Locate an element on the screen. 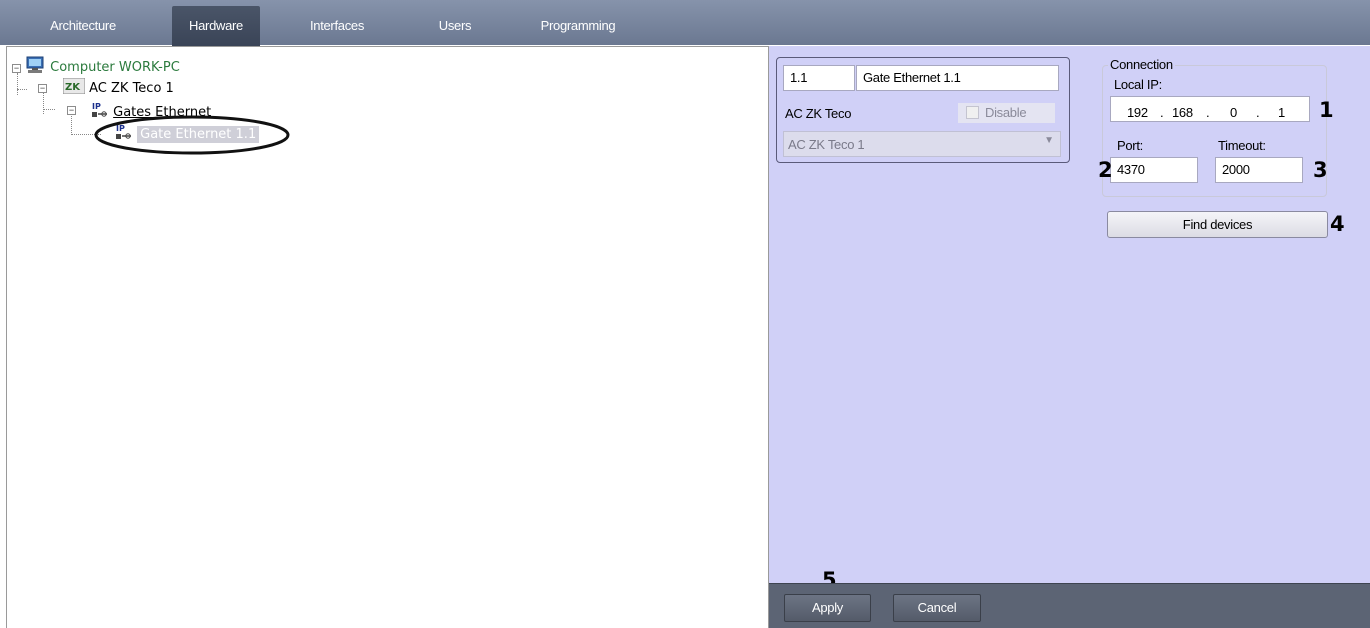 The image size is (1370, 628). checkbox-box is located at coordinates (972, 112).